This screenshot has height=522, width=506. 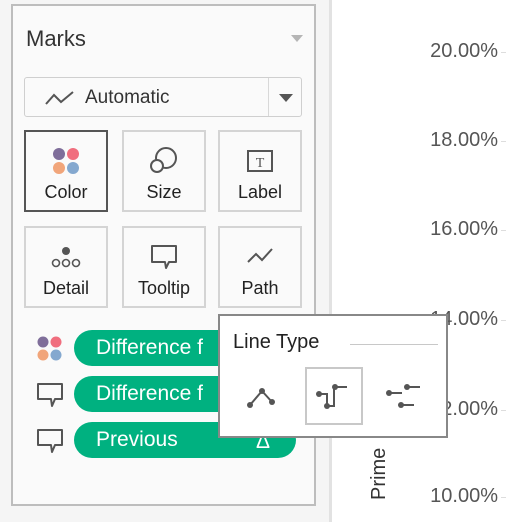 I want to click on axis-tick-label: 10.00%, so click(x=464, y=496).